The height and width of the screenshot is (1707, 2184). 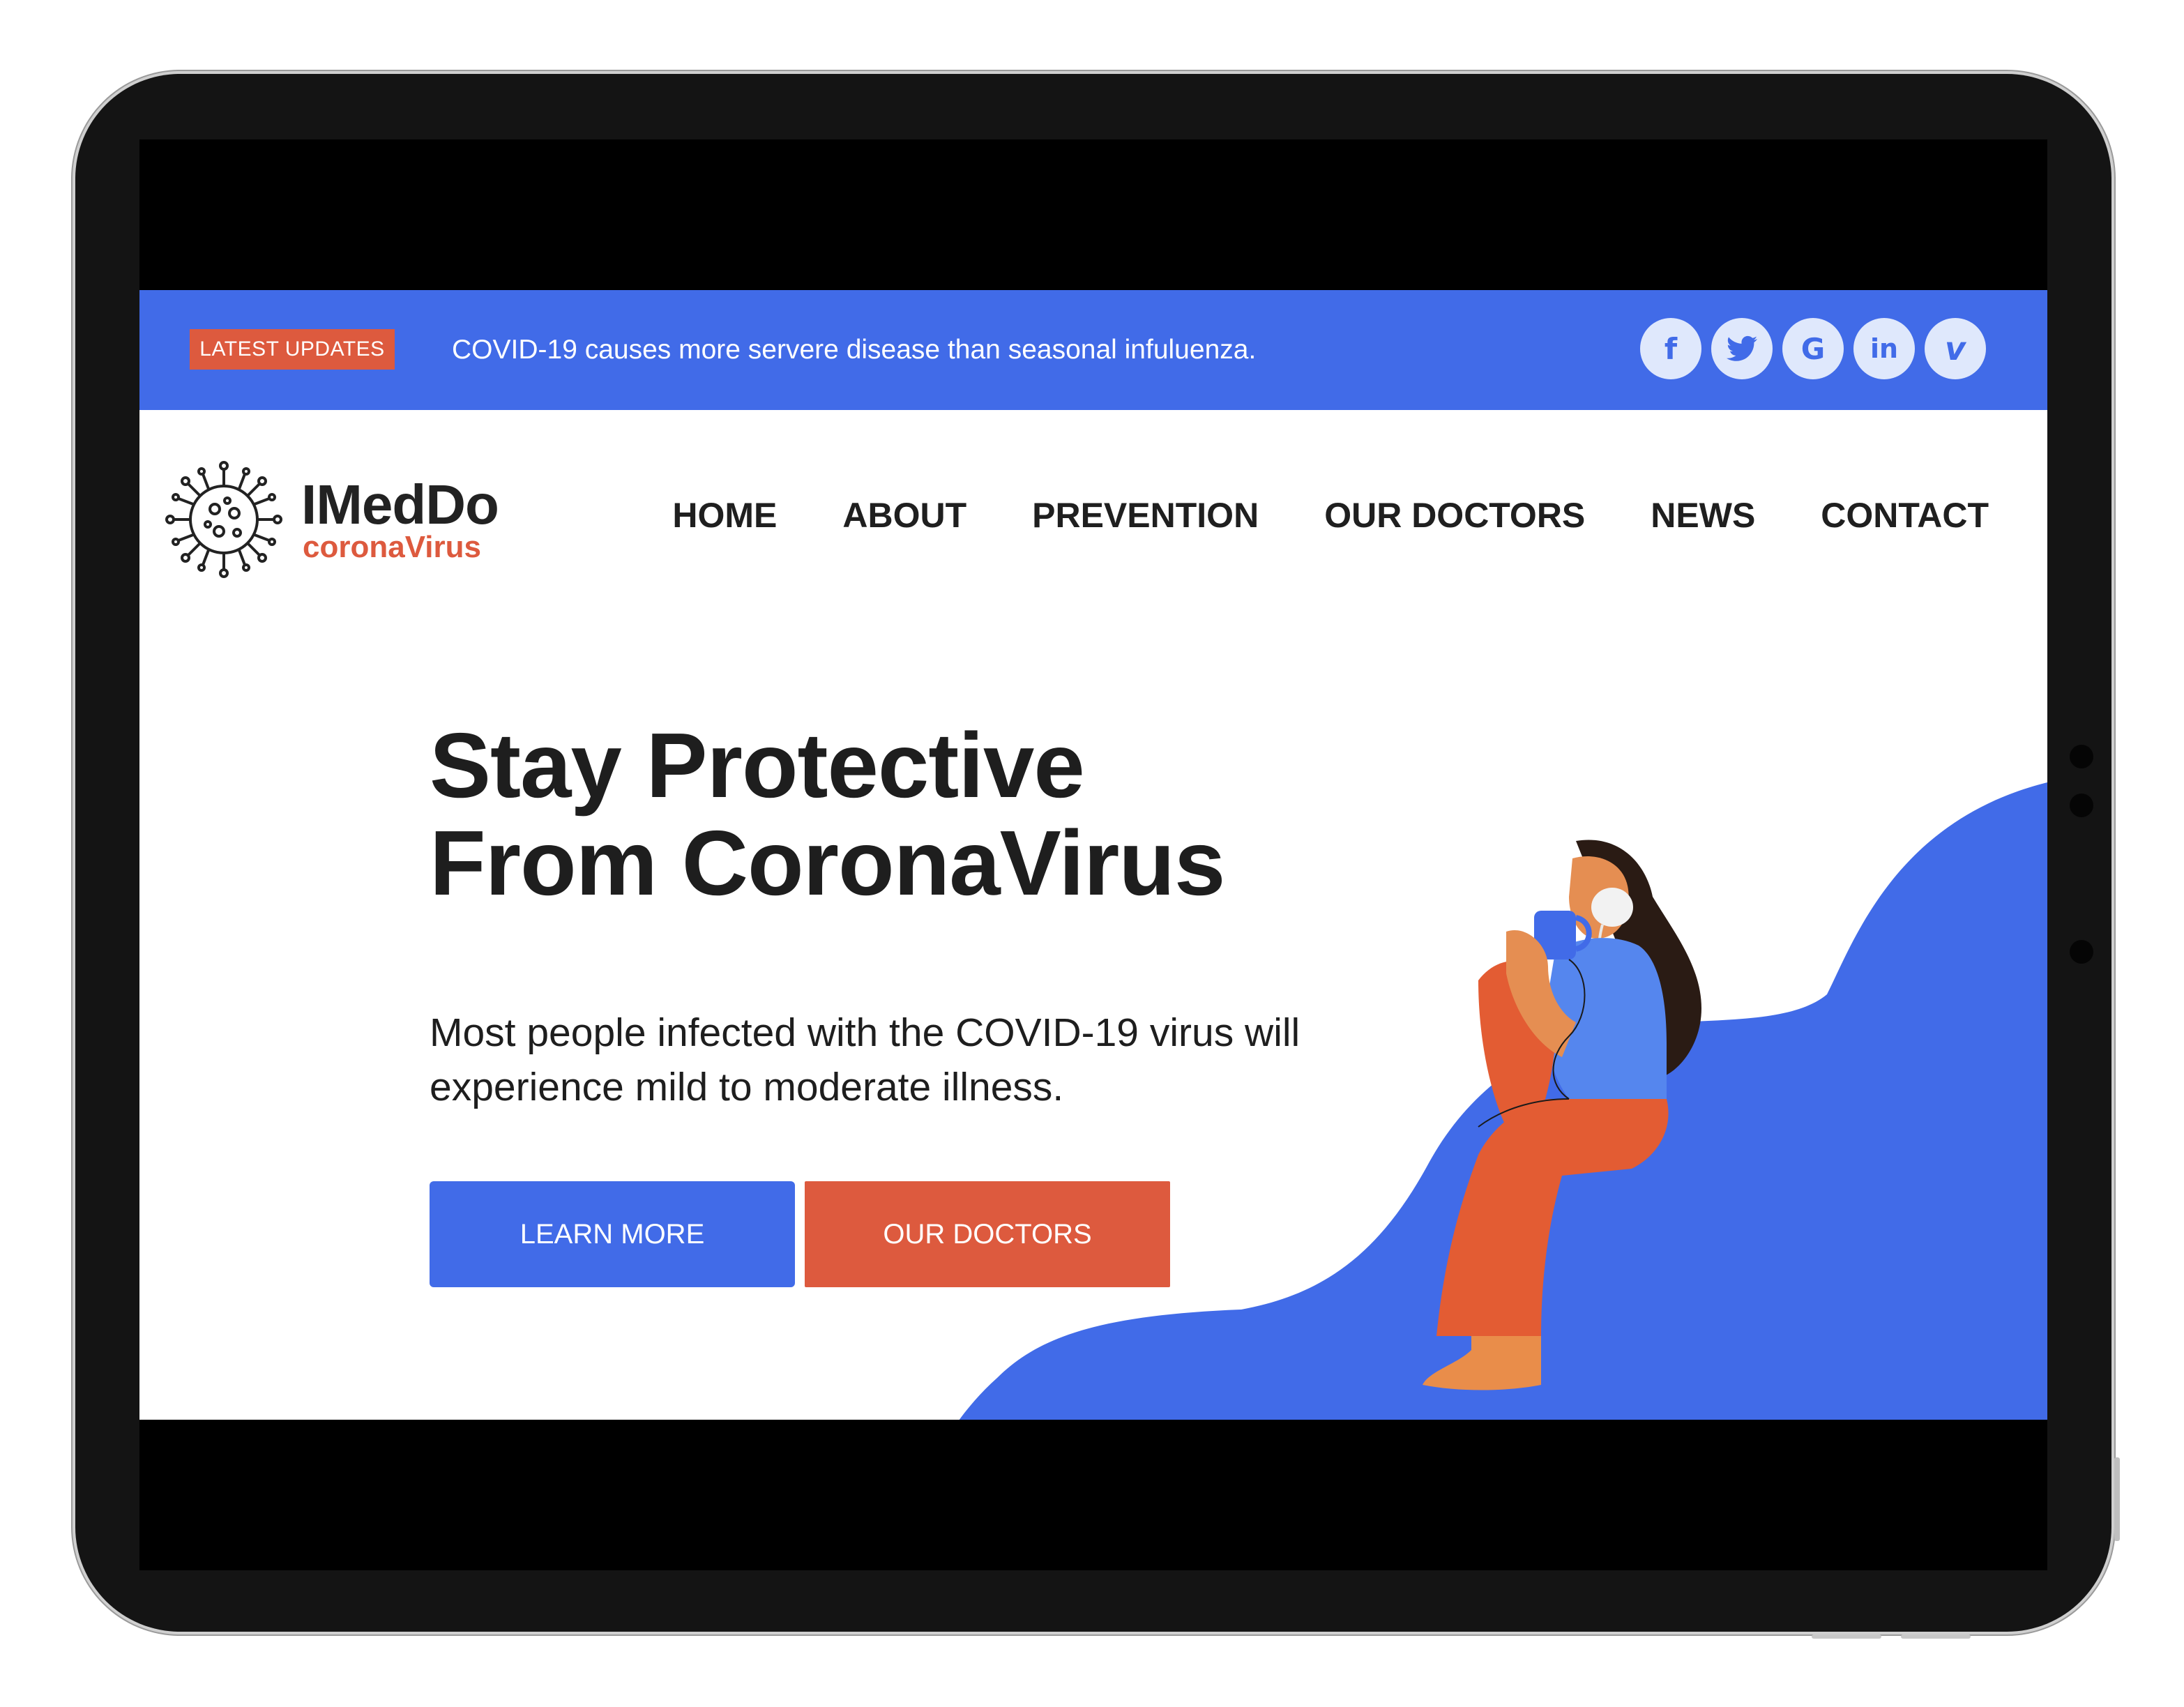 I want to click on nav-about: ABOUT, so click(x=904, y=515).